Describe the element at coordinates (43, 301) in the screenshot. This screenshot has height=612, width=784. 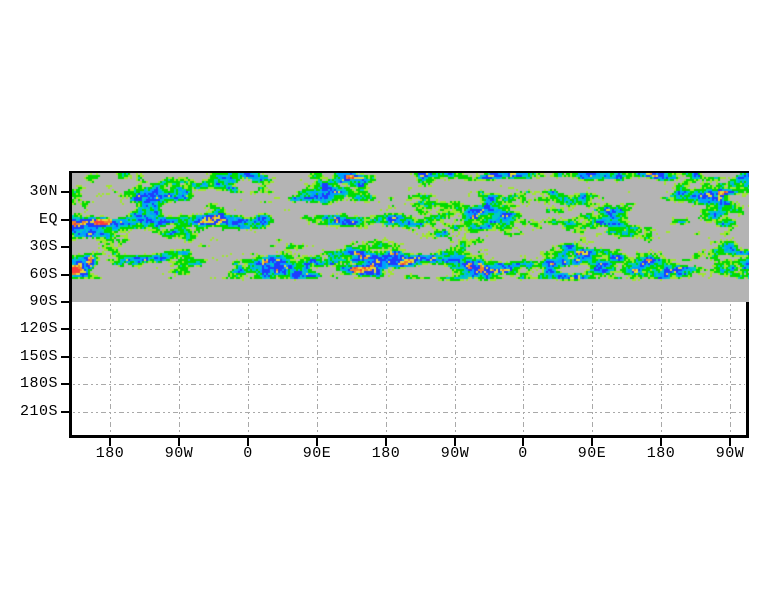
I see `y-tick-label: 90S` at that location.